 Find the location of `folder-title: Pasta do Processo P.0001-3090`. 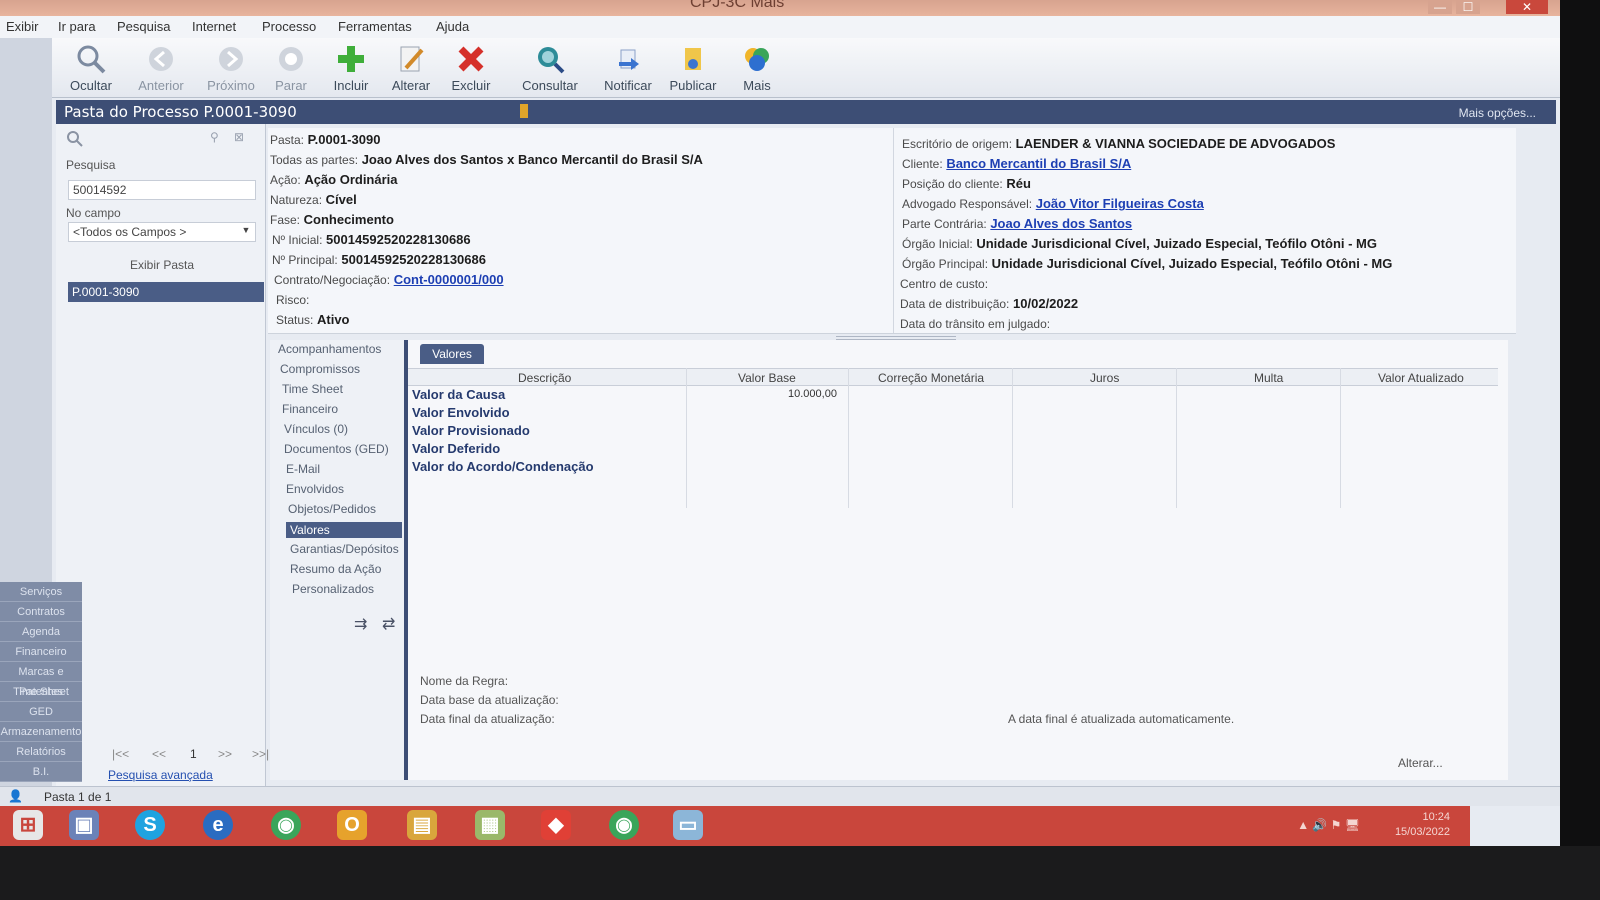

folder-title: Pasta do Processo P.0001-3090 is located at coordinates (180, 112).